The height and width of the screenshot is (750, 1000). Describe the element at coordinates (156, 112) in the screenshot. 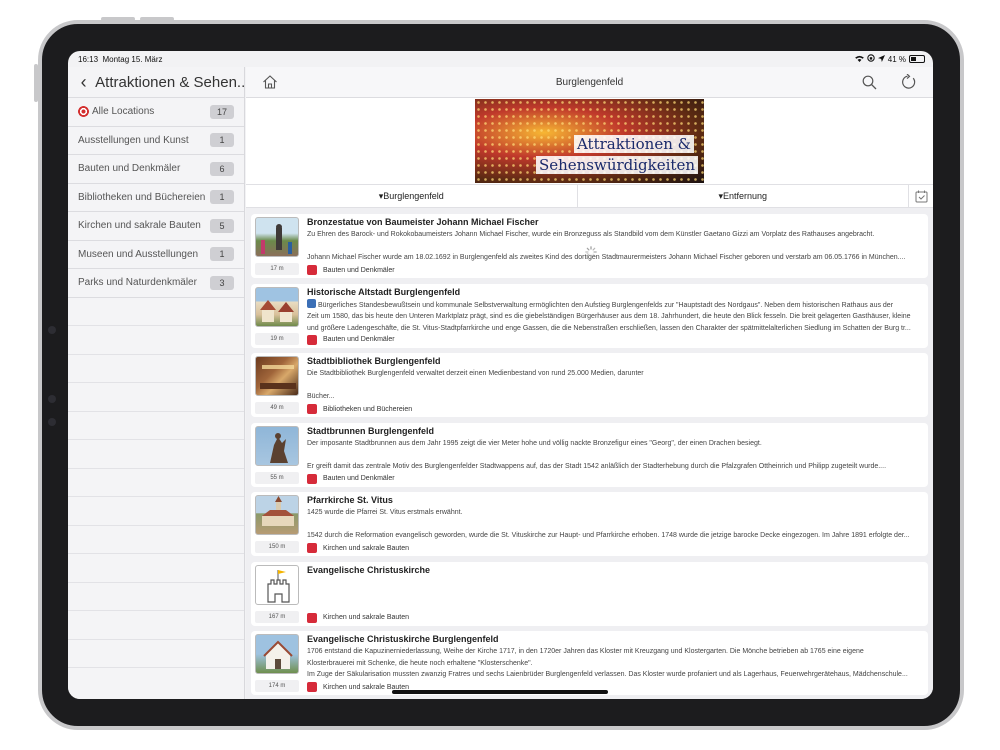

I see `sidebar-item-alle-locations: Alle Locations 17` at that location.